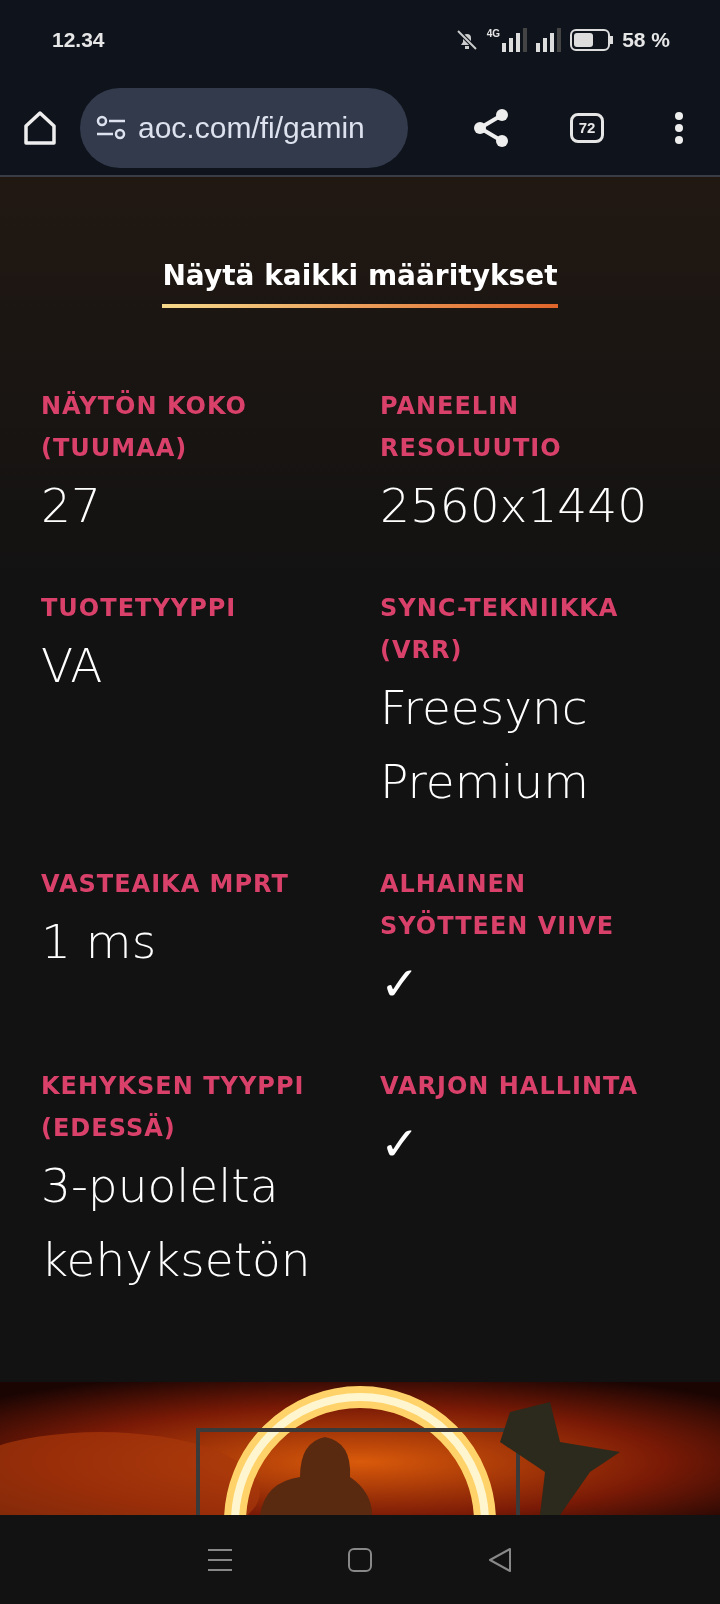  Describe the element at coordinates (514, 506) in the screenshot. I see `spec-value: 2560x1440` at that location.